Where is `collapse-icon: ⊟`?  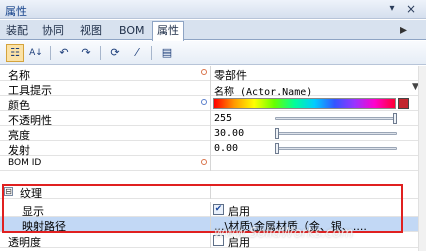
collapse-icon: ⊟ is located at coordinates (8, 191).